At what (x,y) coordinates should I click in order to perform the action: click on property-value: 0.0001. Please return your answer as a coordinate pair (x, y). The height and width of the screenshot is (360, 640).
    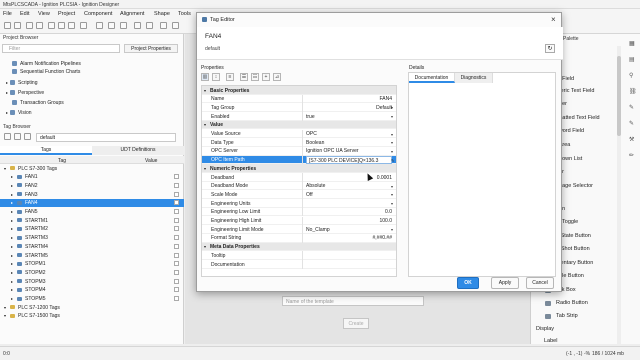
    Looking at the image, I should click on (345, 178).